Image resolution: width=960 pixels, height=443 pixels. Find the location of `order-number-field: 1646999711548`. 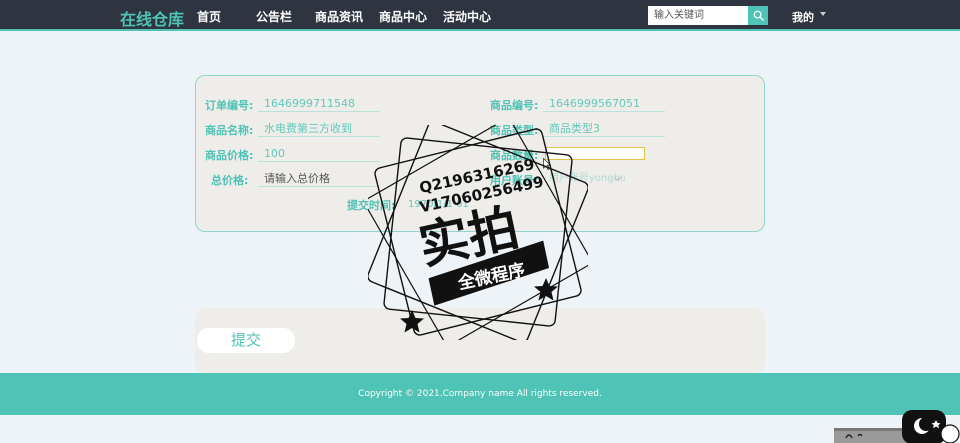

order-number-field: 1646999711548 is located at coordinates (319, 104).